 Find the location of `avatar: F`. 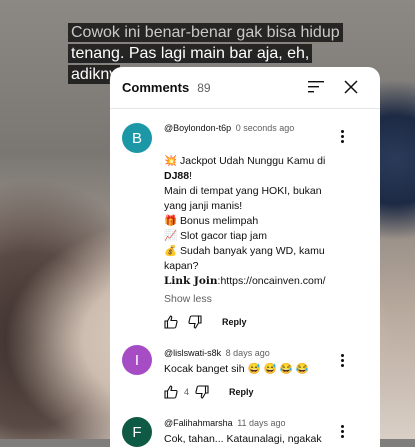

avatar: F is located at coordinates (137, 432).